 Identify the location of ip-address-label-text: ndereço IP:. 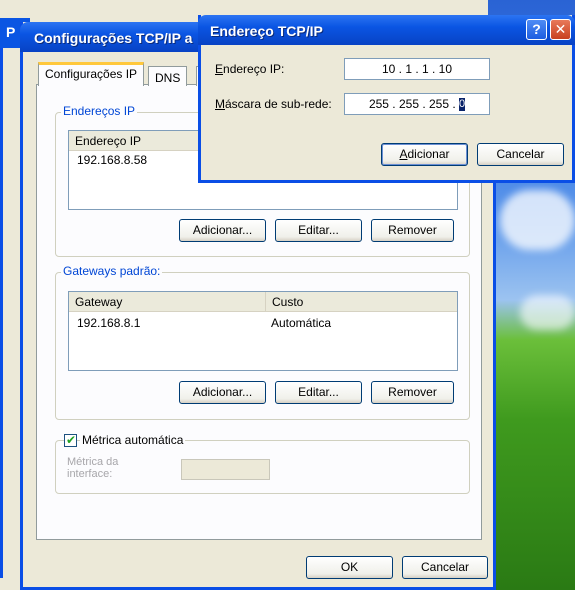
(254, 69).